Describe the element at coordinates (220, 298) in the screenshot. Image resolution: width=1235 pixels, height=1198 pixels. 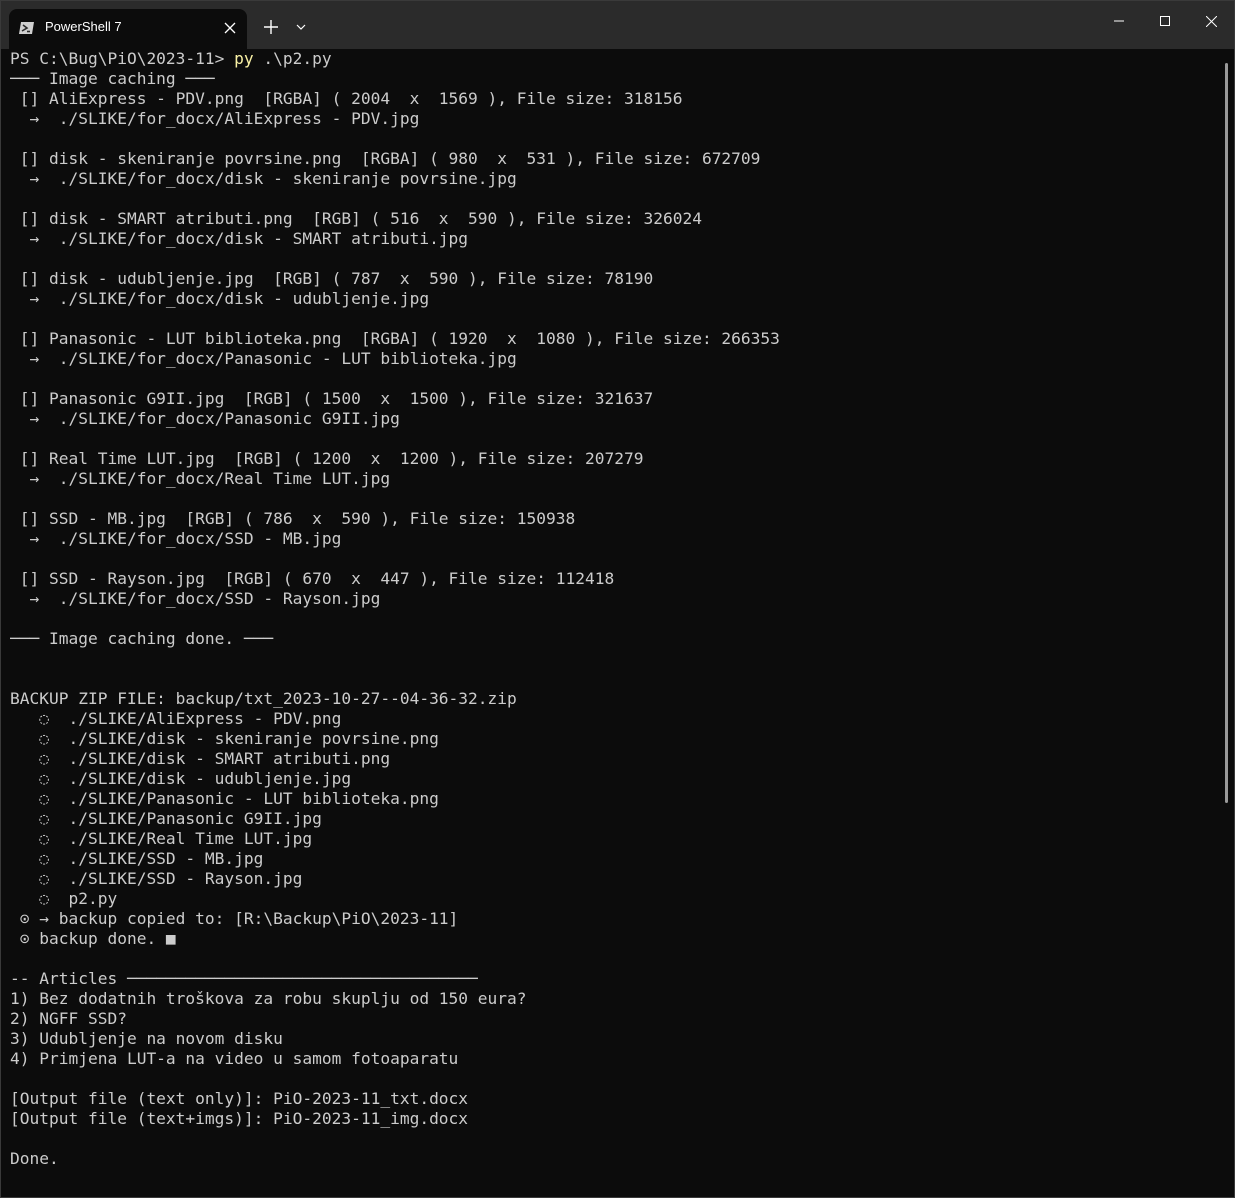
I see `output-line: → ./SLIKE/for_docx/disk - udubljenje.jpg` at that location.